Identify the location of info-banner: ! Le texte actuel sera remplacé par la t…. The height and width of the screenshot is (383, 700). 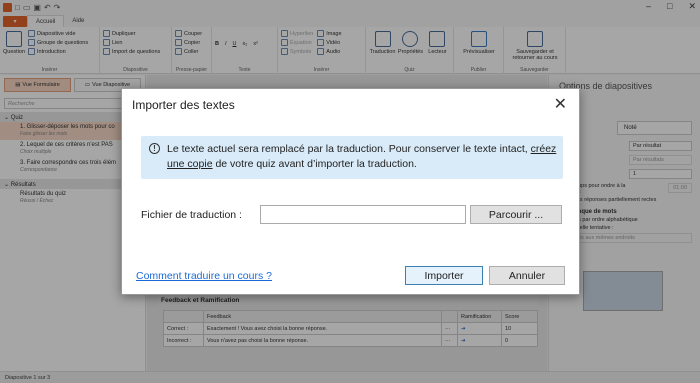
(352, 157).